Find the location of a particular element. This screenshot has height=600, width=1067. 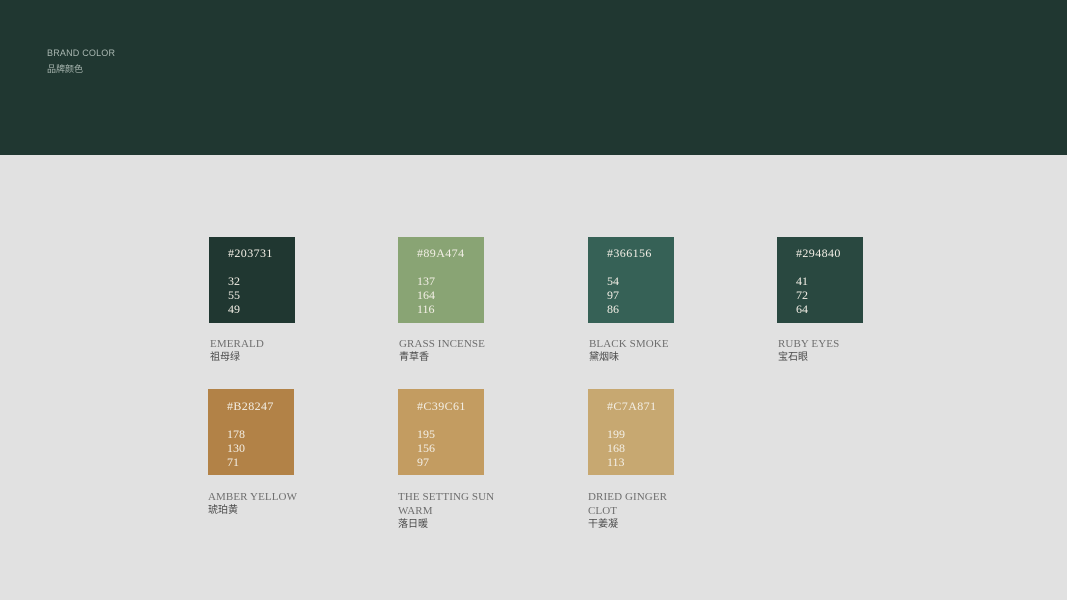

color-name-en: BLACK SMOKE is located at coordinates (629, 344).